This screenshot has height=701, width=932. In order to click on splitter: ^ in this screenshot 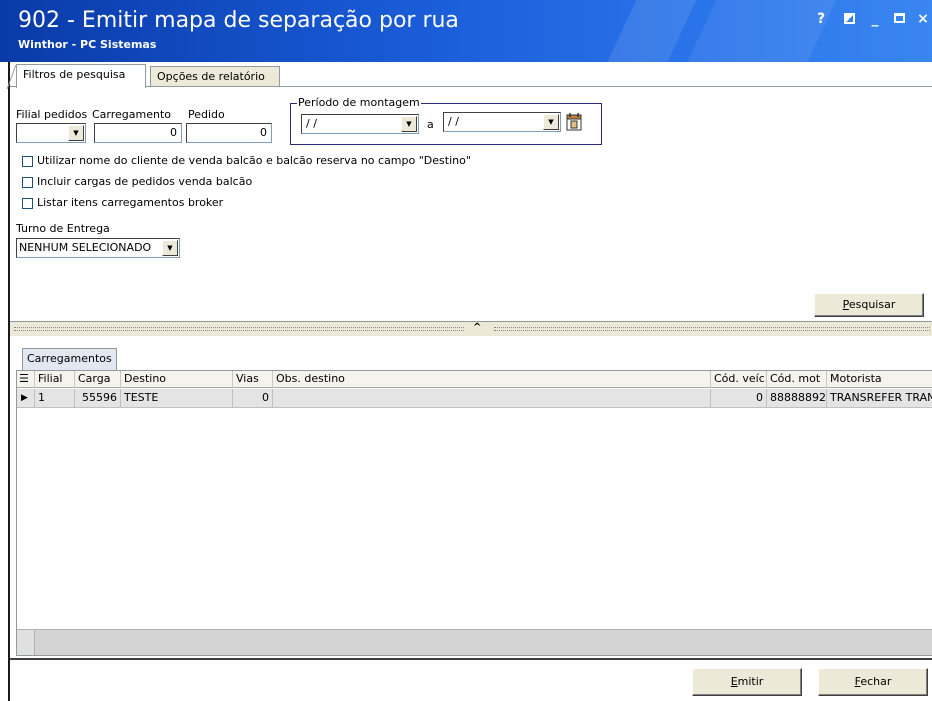, I will do `click(471, 329)`.